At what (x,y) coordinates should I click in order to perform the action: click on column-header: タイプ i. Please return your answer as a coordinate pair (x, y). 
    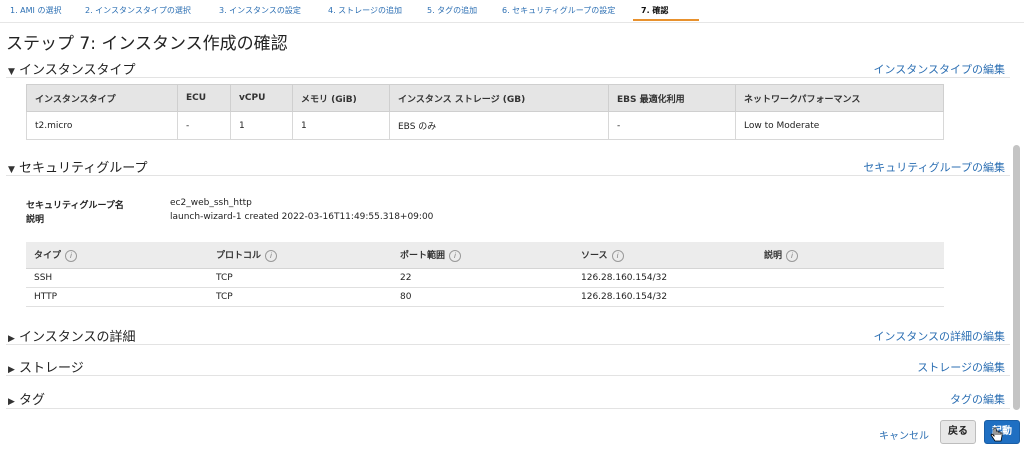
    Looking at the image, I should click on (117, 255).